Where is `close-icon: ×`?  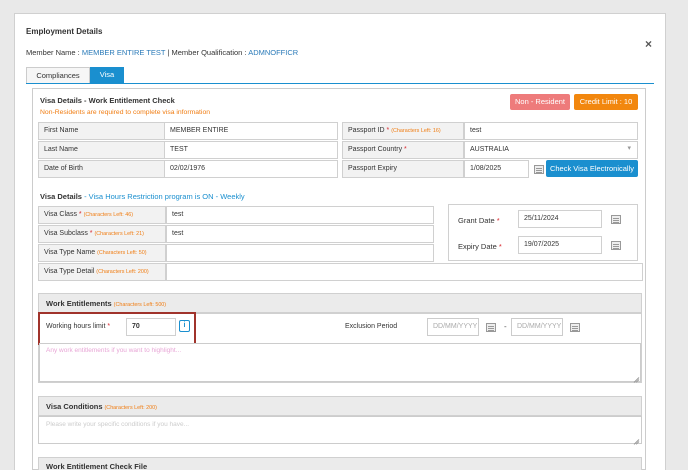 close-icon: × is located at coordinates (648, 44).